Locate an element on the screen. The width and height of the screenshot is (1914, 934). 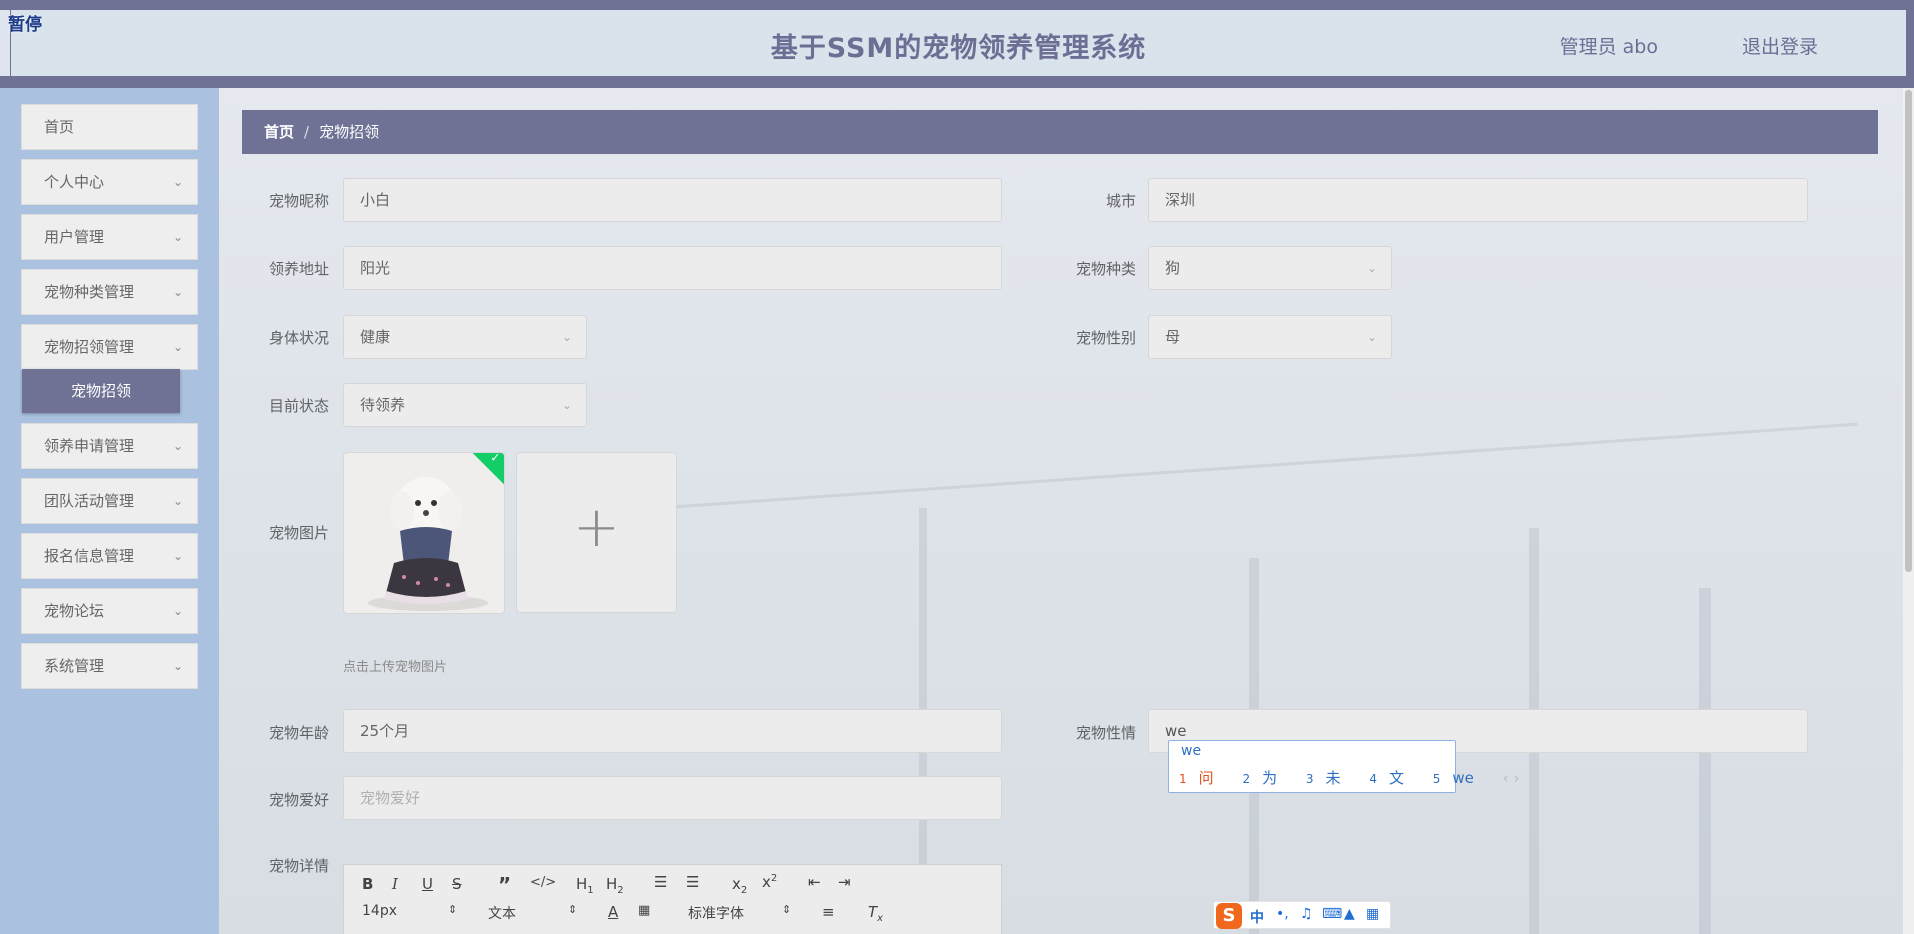
strikethrough-icon: S is located at coordinates (457, 884).